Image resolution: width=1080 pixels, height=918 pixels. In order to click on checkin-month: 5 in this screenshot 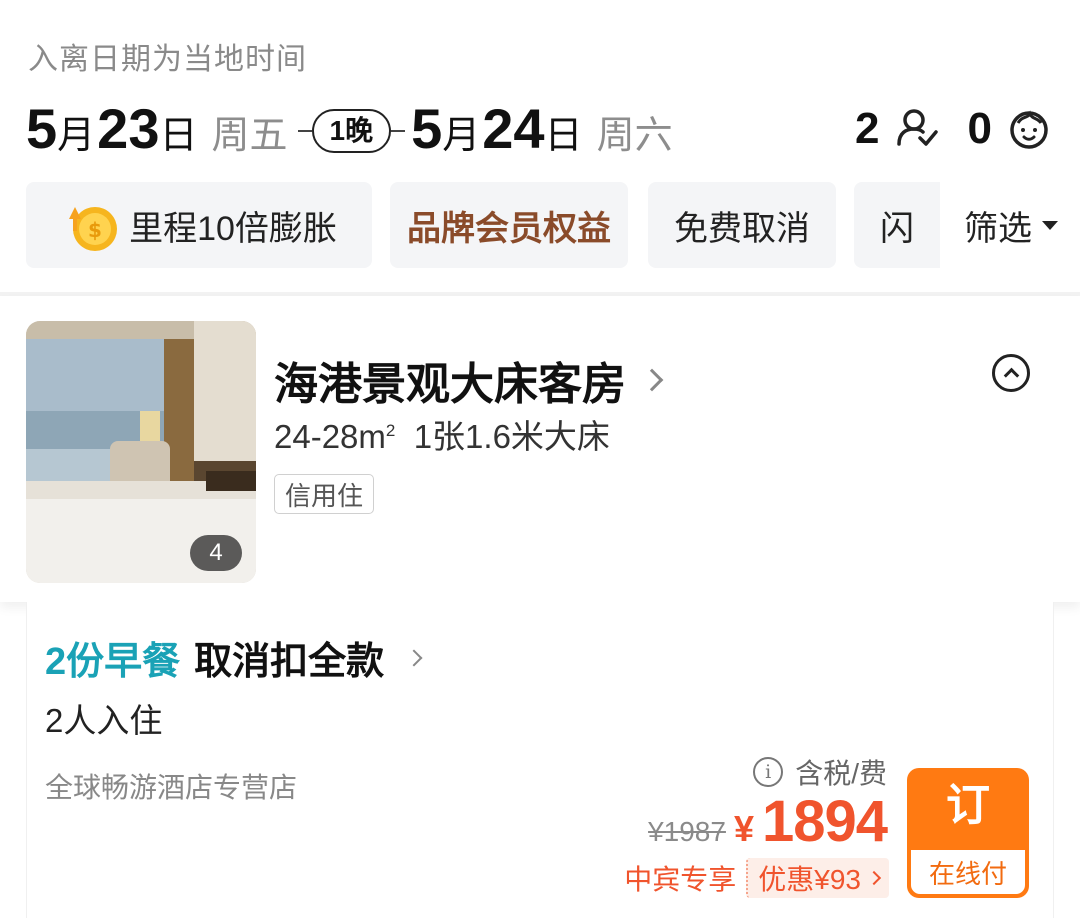, I will do `click(42, 128)`.